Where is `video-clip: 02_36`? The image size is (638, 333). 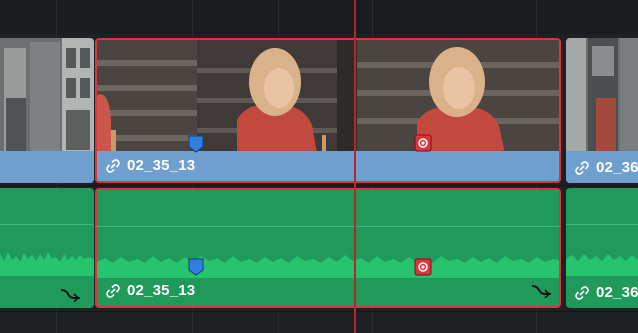
video-clip: 02_36 is located at coordinates (602, 110).